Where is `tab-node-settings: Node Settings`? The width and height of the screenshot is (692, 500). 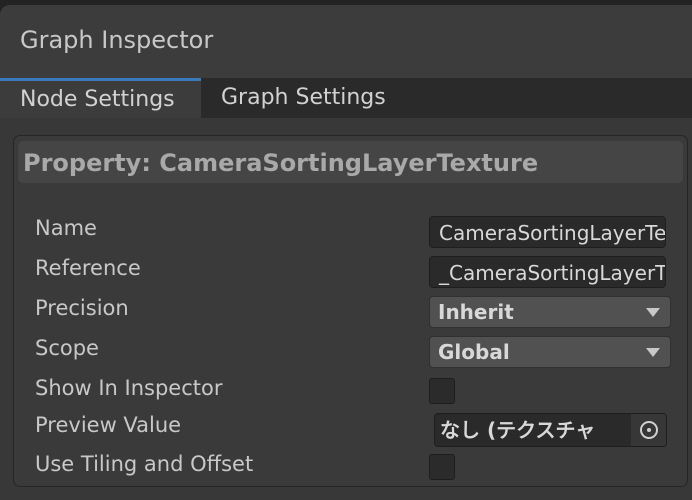
tab-node-settings: Node Settings is located at coordinates (100, 98).